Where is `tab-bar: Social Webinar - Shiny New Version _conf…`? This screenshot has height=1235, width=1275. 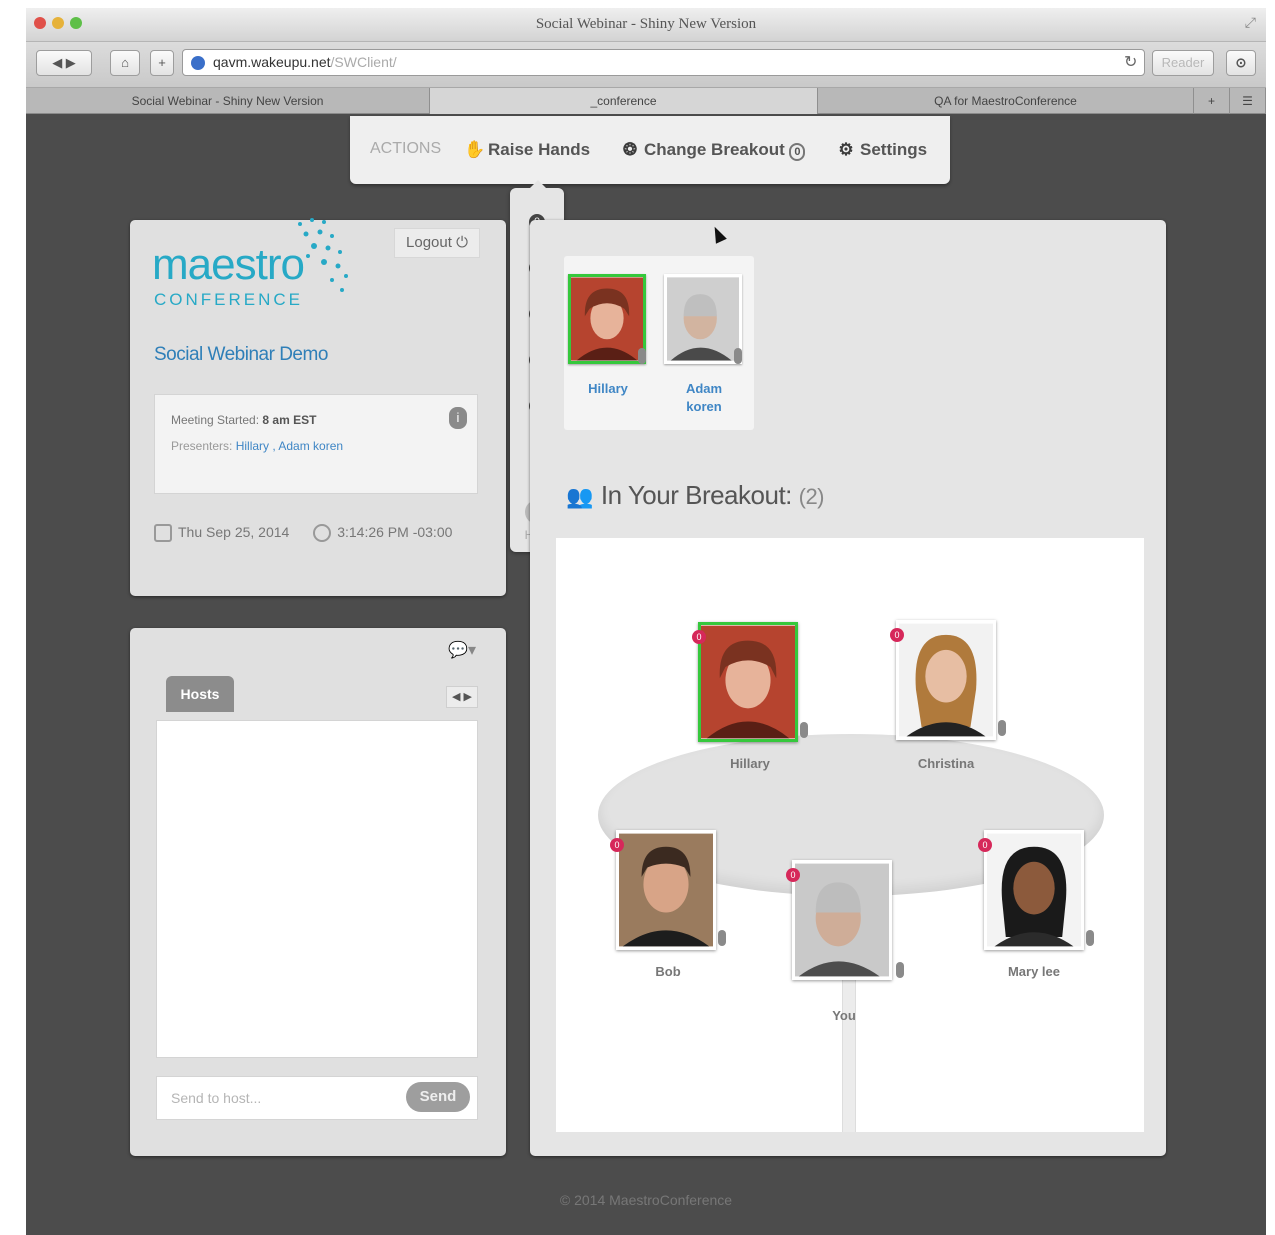 tab-bar: Social Webinar - Shiny New Version _conf… is located at coordinates (646, 101).